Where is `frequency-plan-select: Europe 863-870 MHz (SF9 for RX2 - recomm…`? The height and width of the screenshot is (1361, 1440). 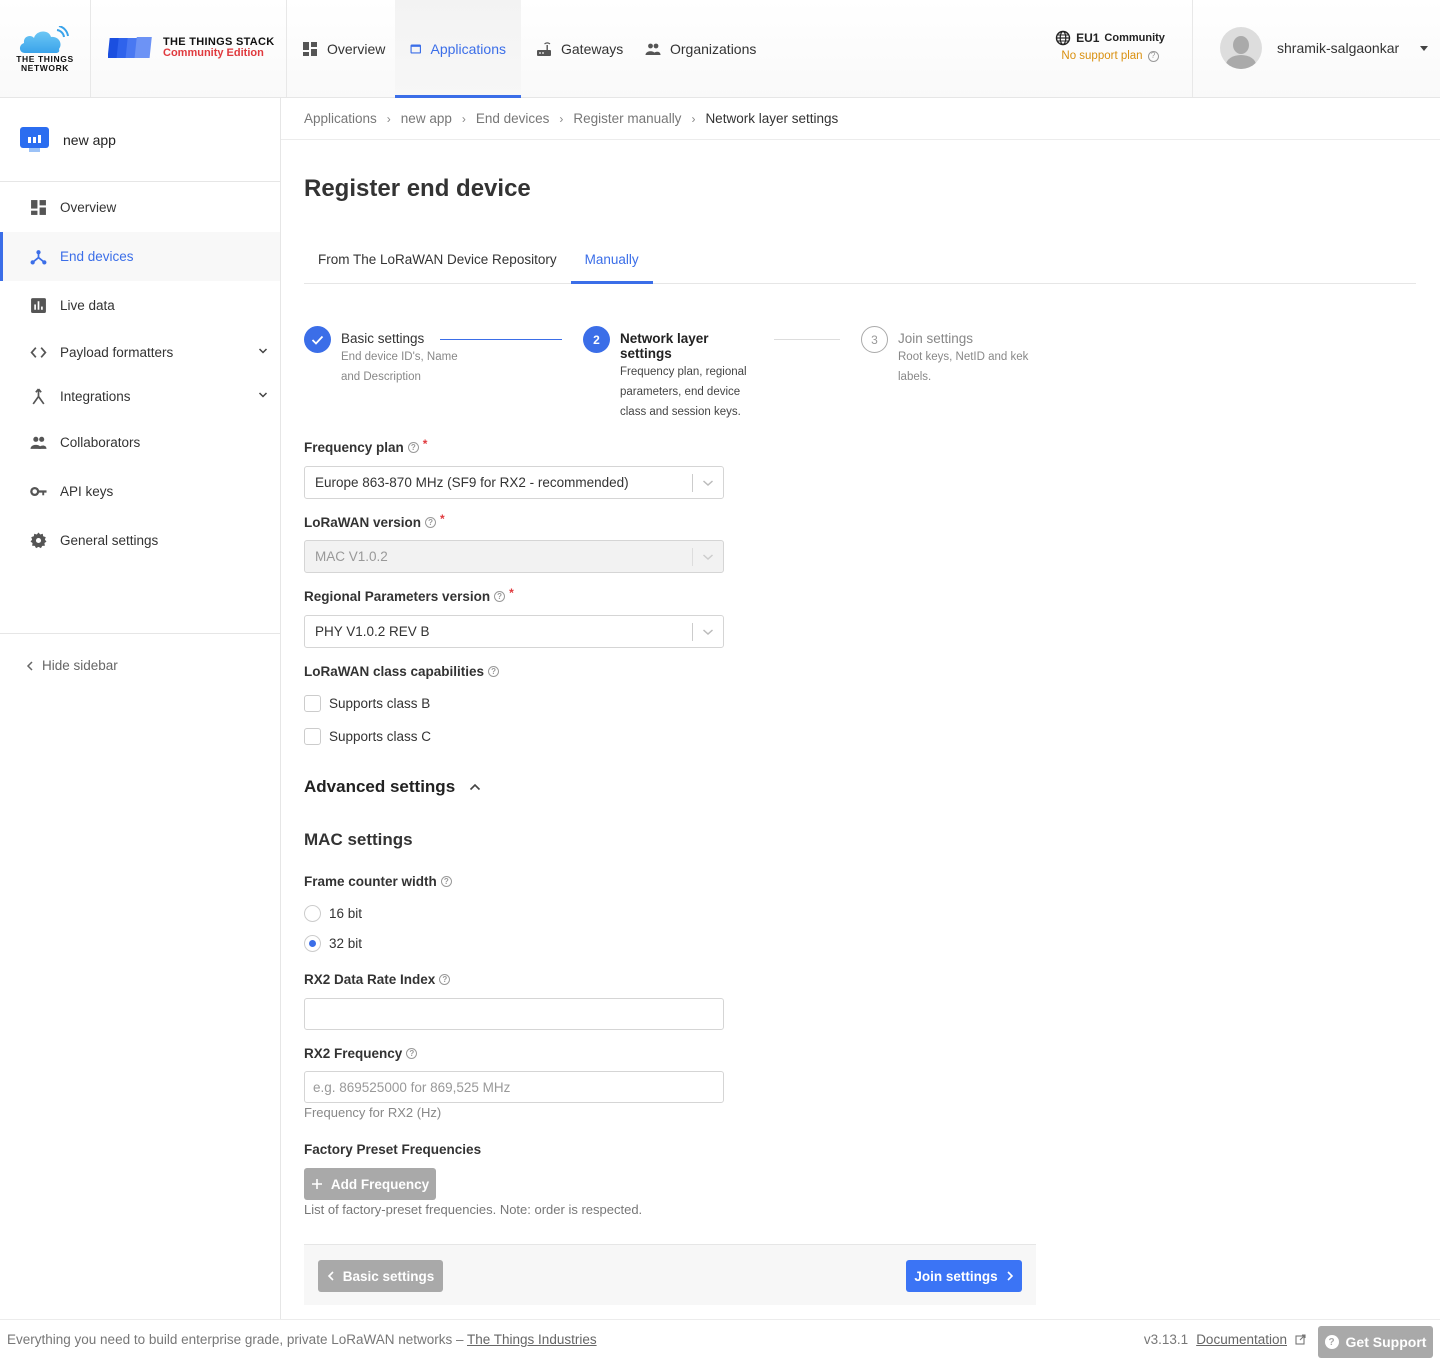 frequency-plan-select: Europe 863-870 MHz (SF9 for RX2 - recomm… is located at coordinates (514, 482).